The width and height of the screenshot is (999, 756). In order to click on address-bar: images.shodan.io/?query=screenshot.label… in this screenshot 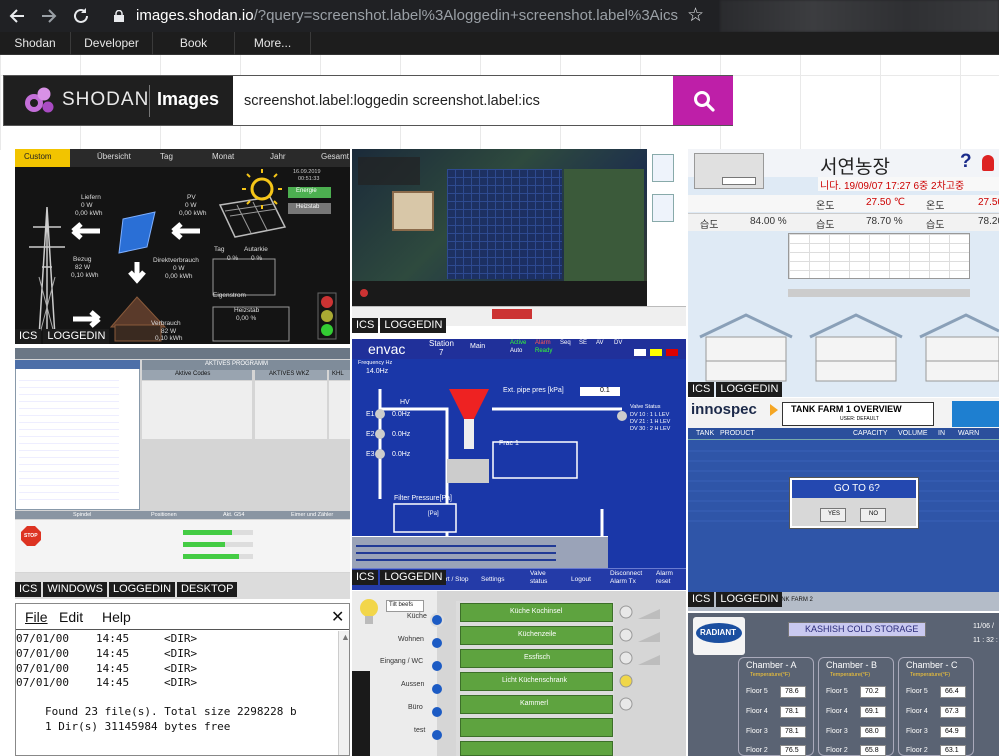, I will do `click(439, 16)`.